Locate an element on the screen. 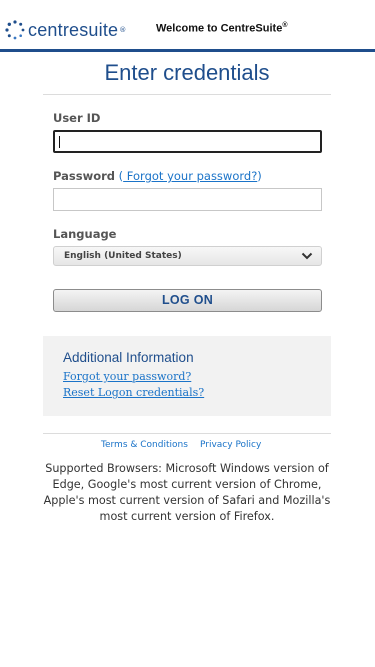 This screenshot has height=667, width=375. text-cursor is located at coordinates (59, 142).